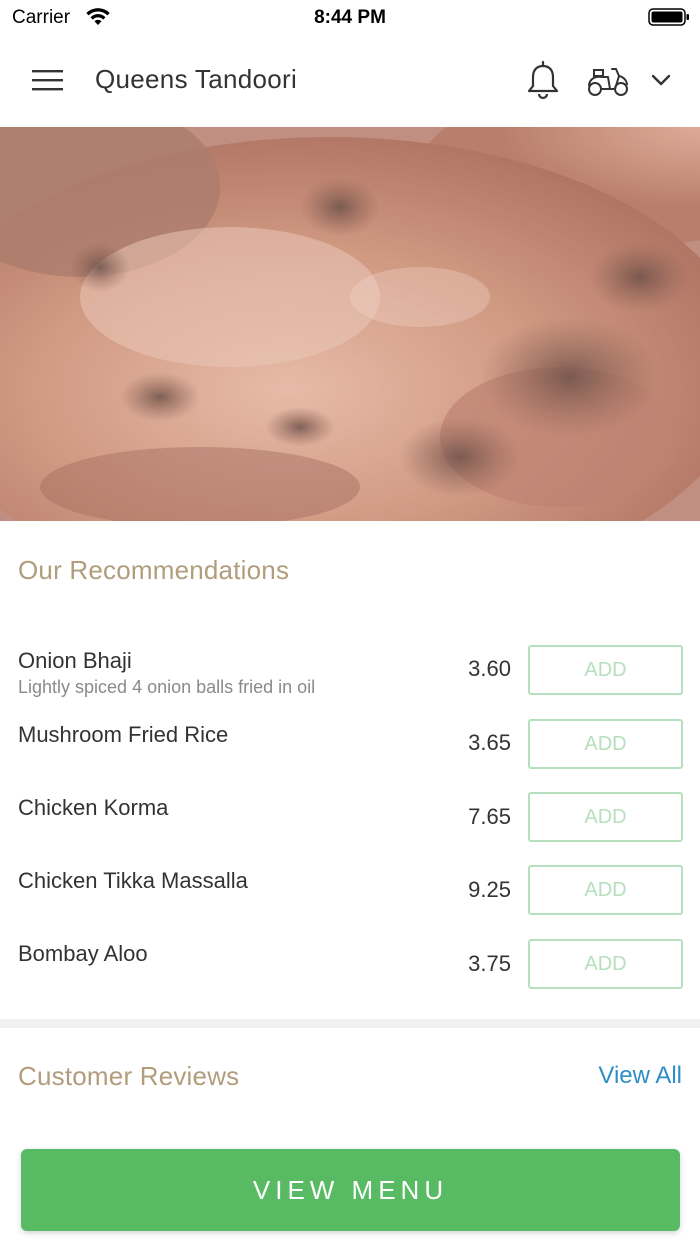 Image resolution: width=700 pixels, height=1244 pixels. I want to click on item-name: Bombay Aloo, so click(83, 953).